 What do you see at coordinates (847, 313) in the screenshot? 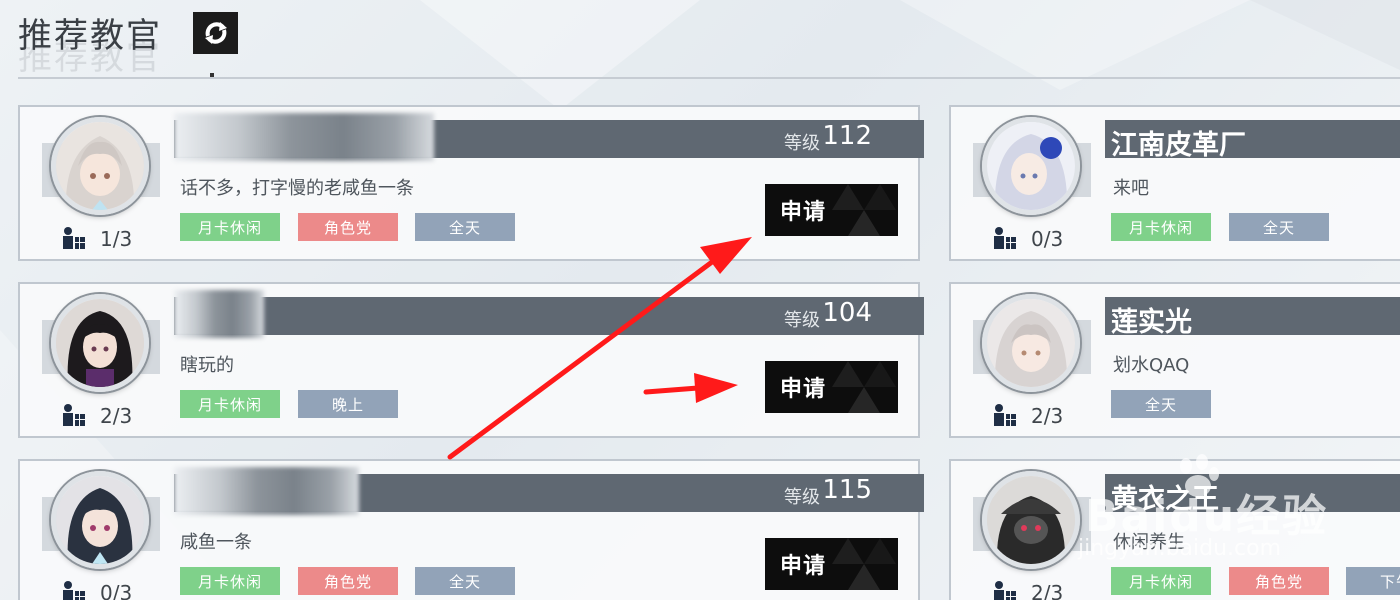
I see `level-value: 104` at bounding box center [847, 313].